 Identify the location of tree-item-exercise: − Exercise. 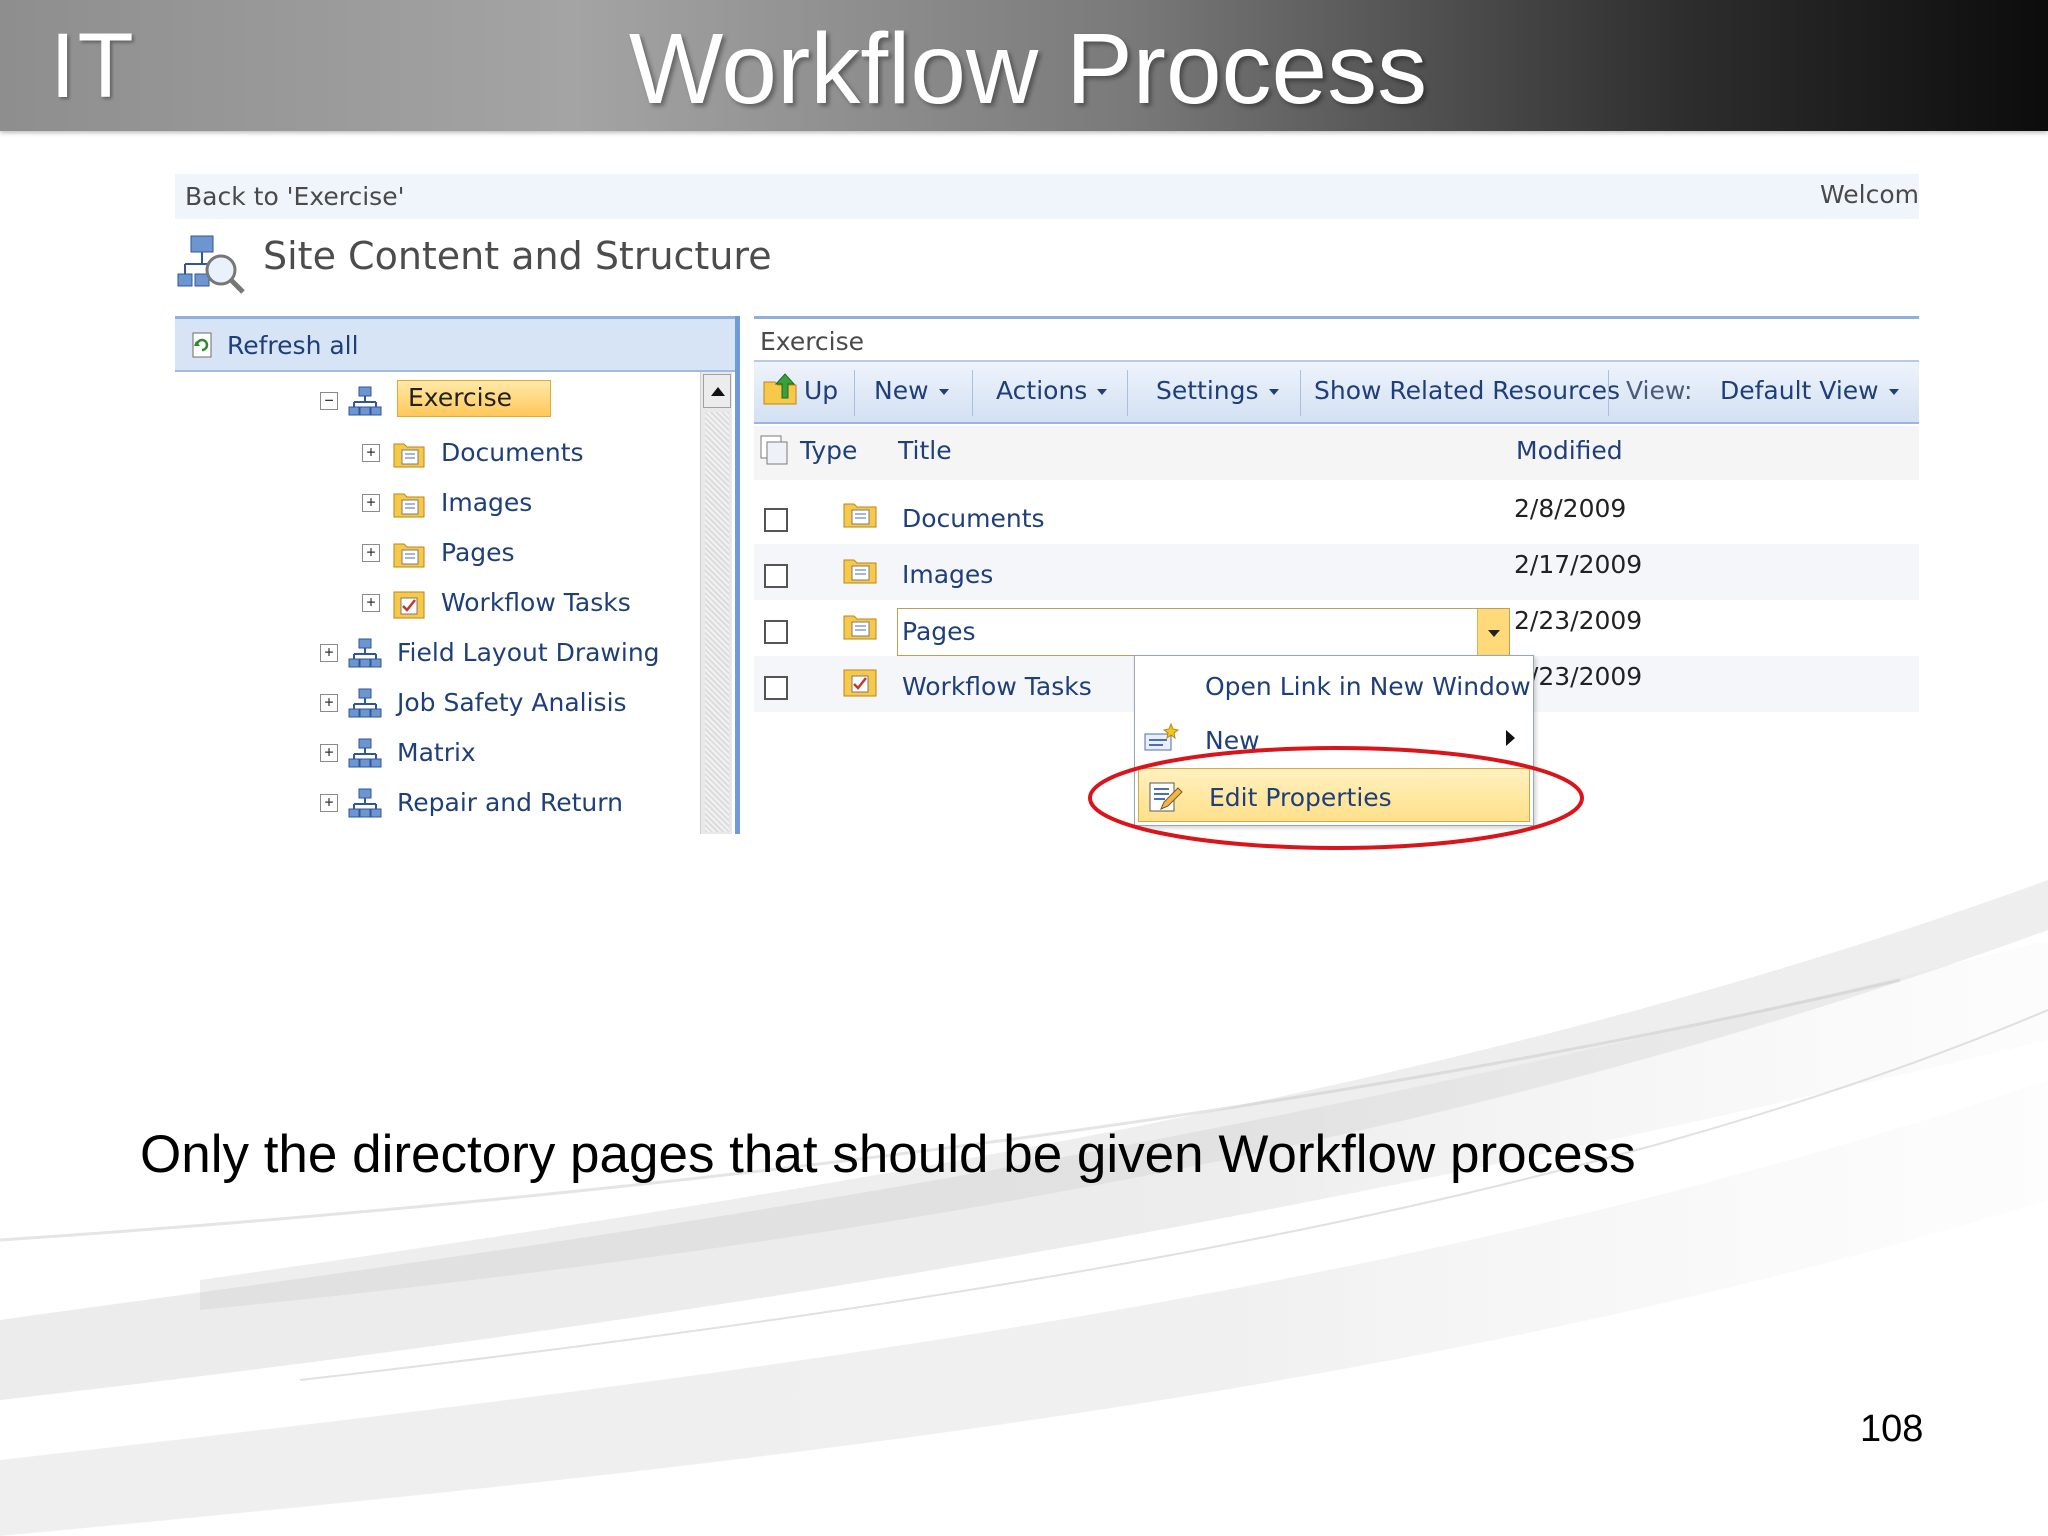
(437, 401).